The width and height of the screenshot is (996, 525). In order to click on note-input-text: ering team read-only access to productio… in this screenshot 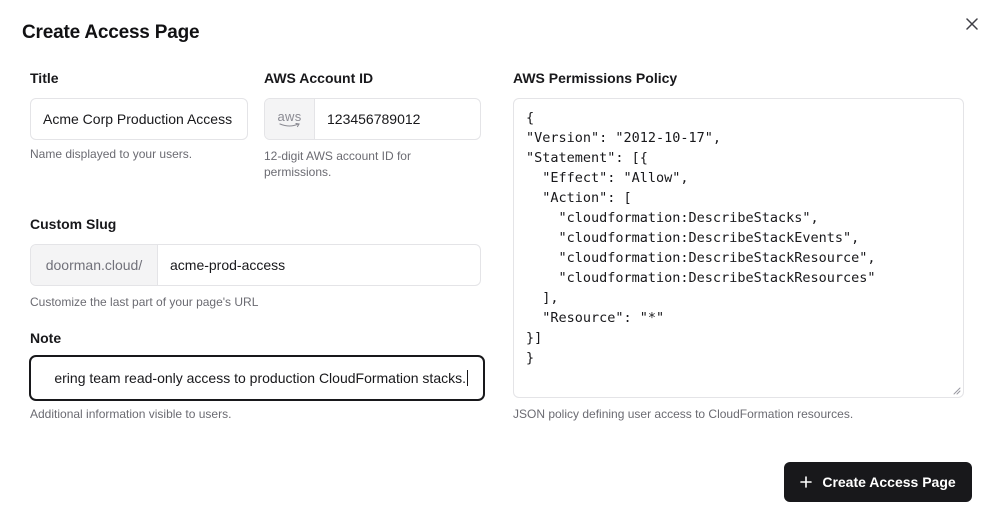, I will do `click(261, 378)`.